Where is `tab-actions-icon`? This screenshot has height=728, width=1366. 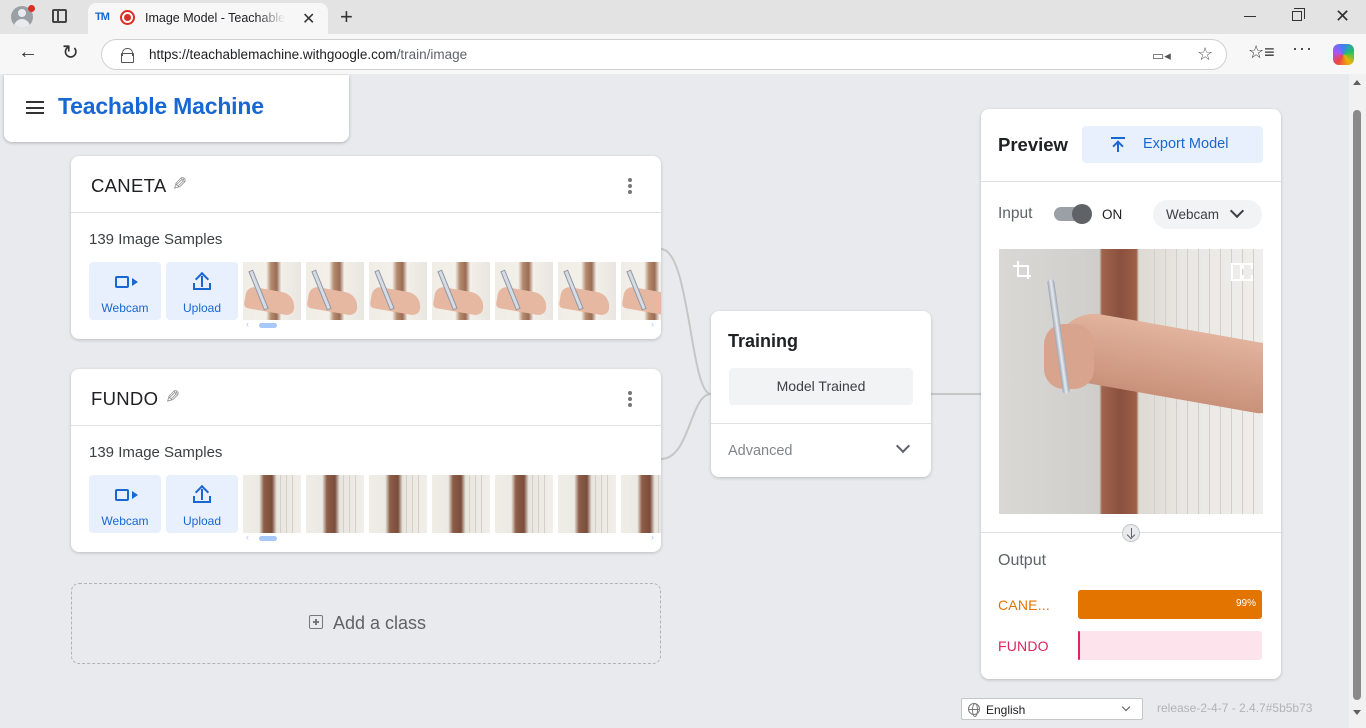 tab-actions-icon is located at coordinates (59, 16).